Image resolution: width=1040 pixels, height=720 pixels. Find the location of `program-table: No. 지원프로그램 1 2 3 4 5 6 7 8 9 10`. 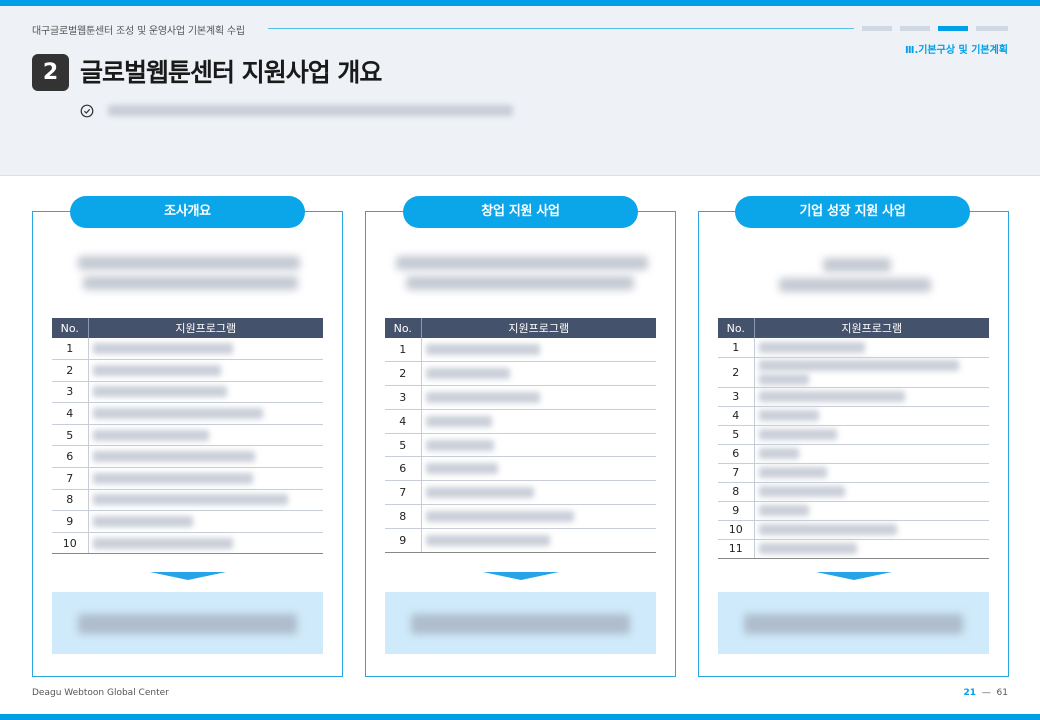

program-table: No. 지원프로그램 1 2 3 4 5 6 7 8 9 10 is located at coordinates (187, 436).